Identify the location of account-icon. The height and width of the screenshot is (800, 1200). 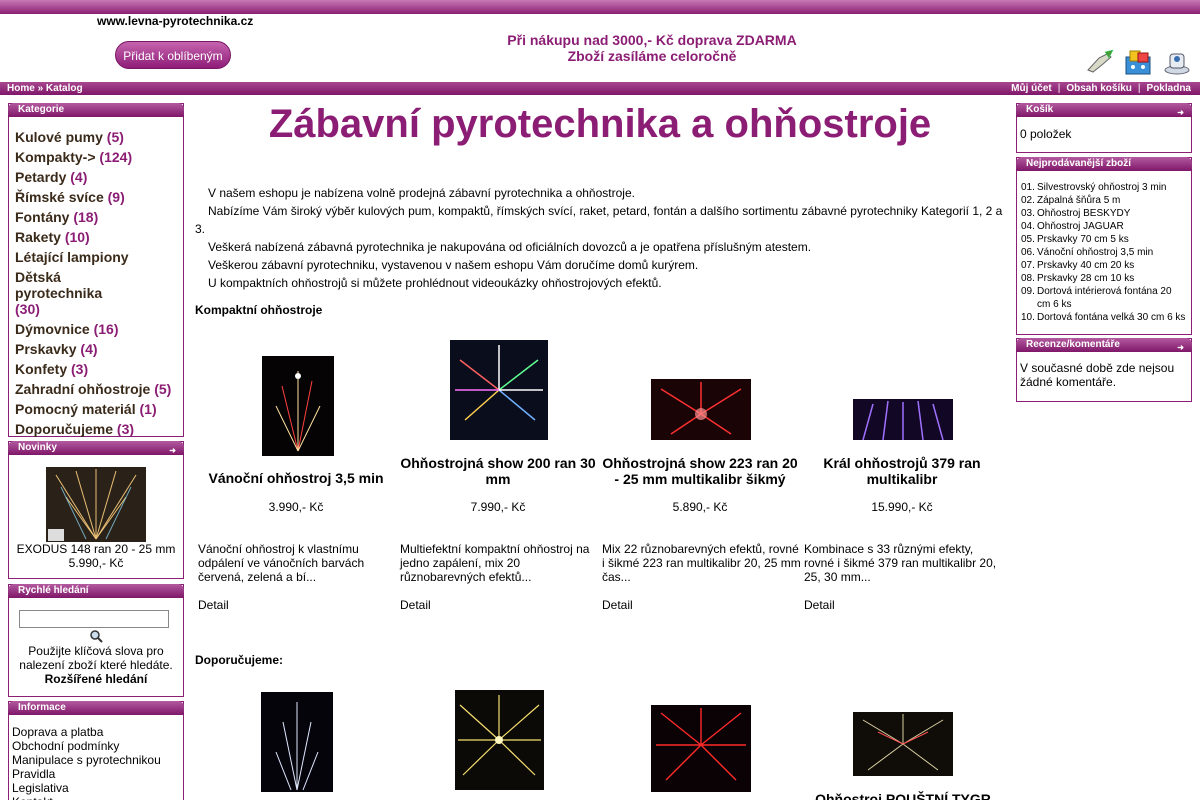
(1100, 62).